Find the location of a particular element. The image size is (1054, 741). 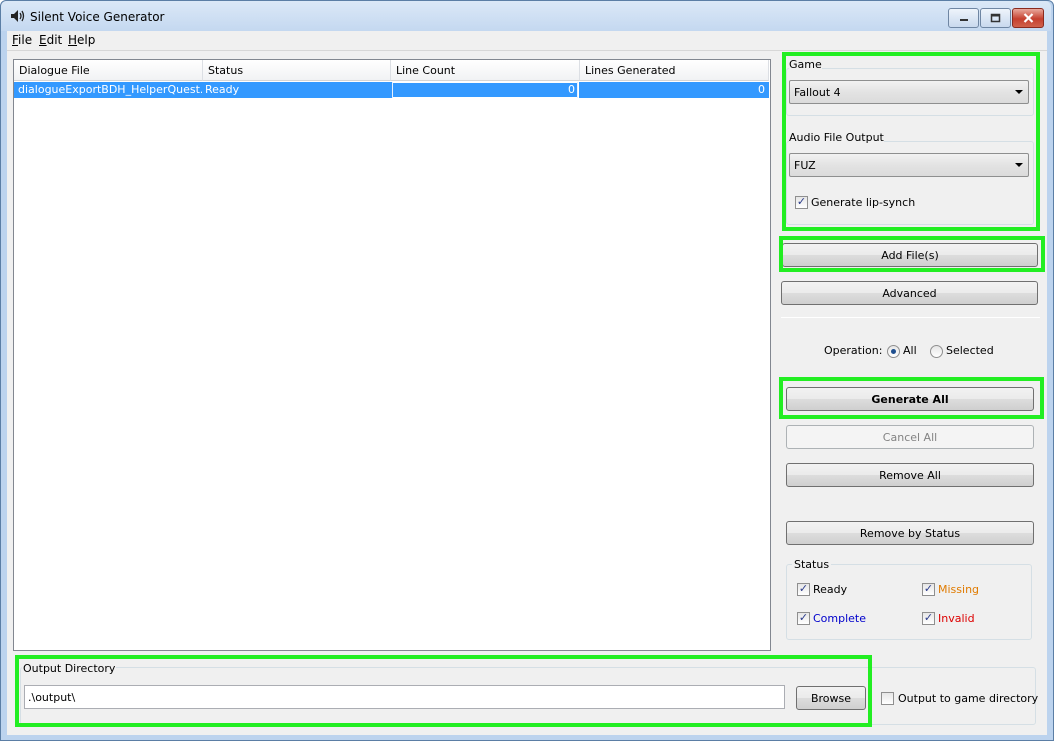

minimize-button is located at coordinates (963, 18).